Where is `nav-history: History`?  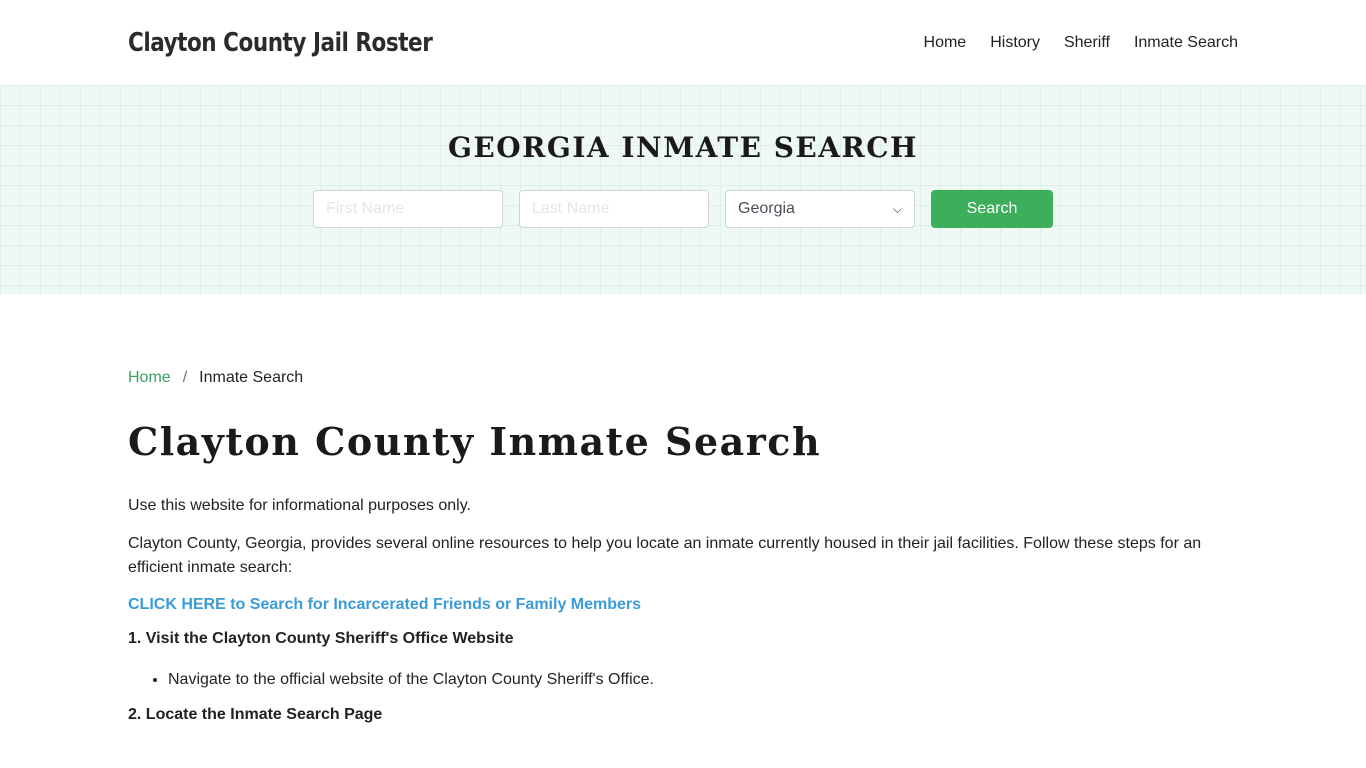 nav-history: History is located at coordinates (1015, 43).